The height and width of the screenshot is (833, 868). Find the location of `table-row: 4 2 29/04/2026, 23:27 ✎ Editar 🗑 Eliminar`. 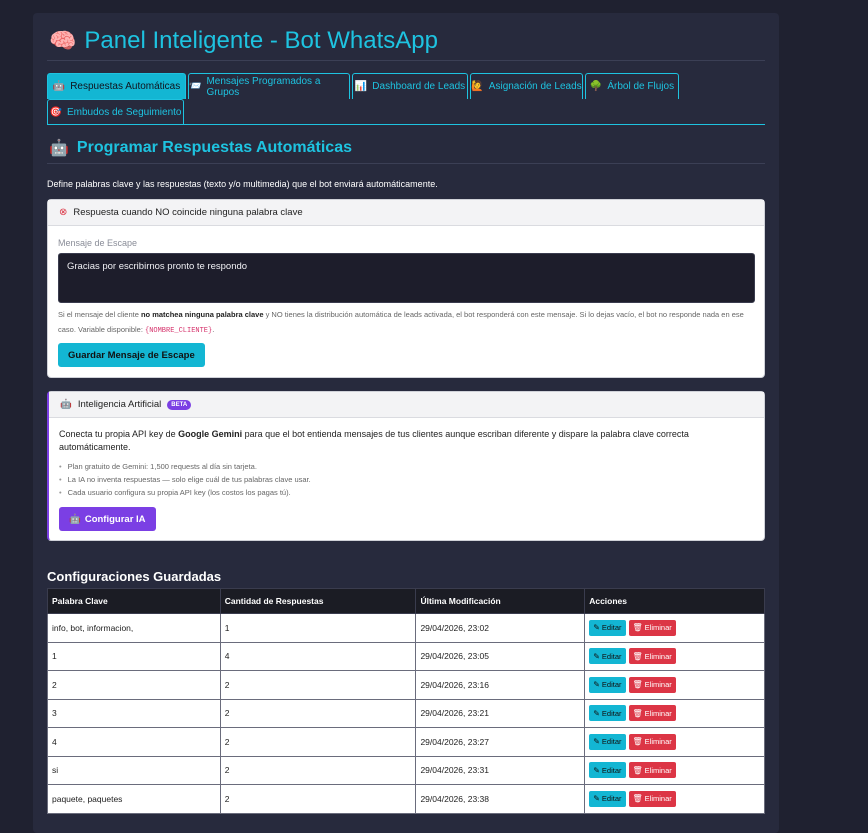

table-row: 4 2 29/04/2026, 23:27 ✎ Editar 🗑 Eliminar is located at coordinates (406, 742).